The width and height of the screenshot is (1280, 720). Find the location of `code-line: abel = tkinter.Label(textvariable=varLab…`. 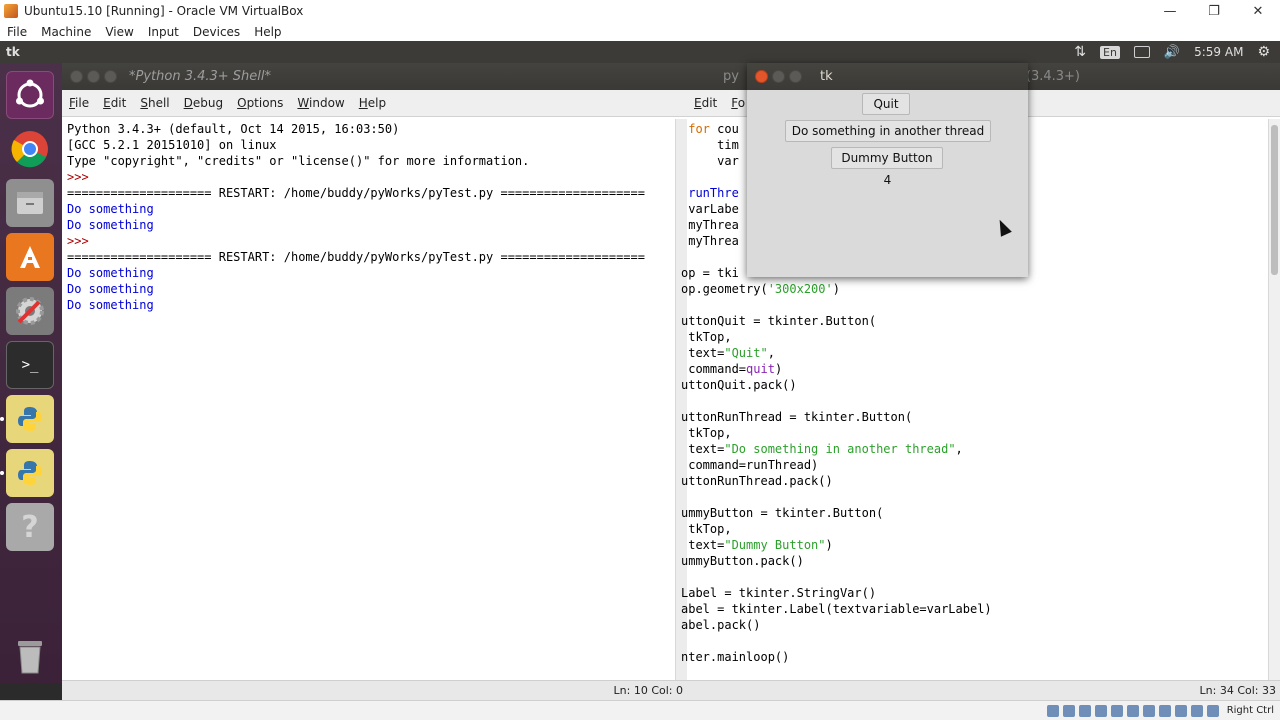

code-line: abel = tkinter.Label(textvariable=varLab… is located at coordinates (971, 609).